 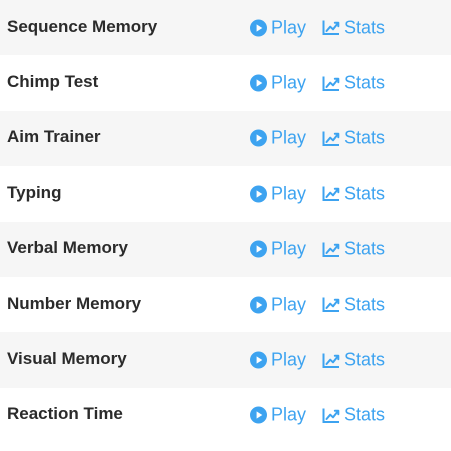 I want to click on game-row-chimp-test: Chimp Test Play Stats, so click(x=225, y=82).